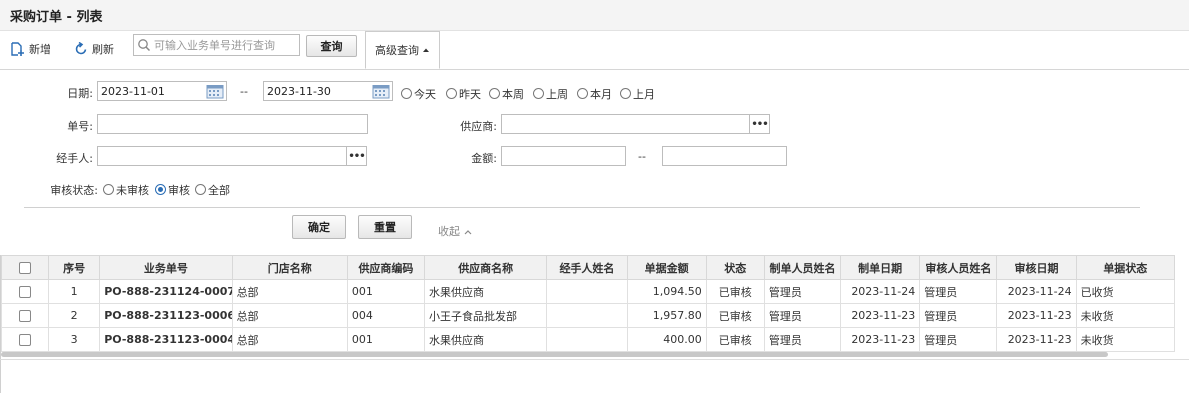 Image resolution: width=1189 pixels, height=393 pixels. I want to click on order-number-link: PO-888-231123-0004, so click(166, 339).